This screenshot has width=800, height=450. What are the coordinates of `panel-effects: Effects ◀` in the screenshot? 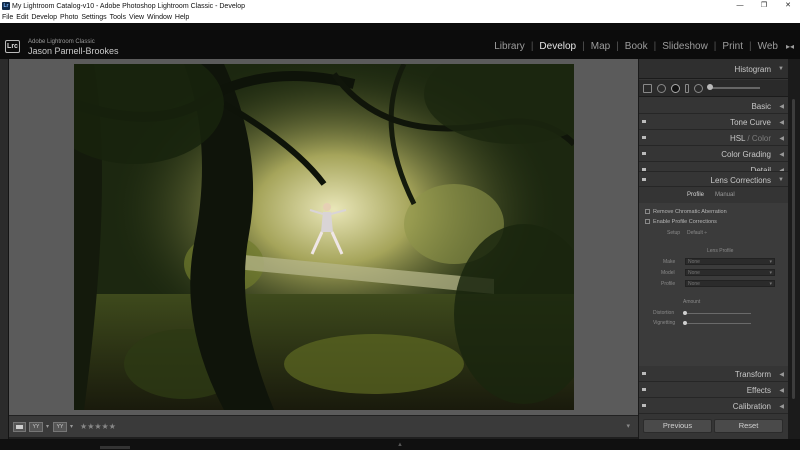 It's located at (714, 390).